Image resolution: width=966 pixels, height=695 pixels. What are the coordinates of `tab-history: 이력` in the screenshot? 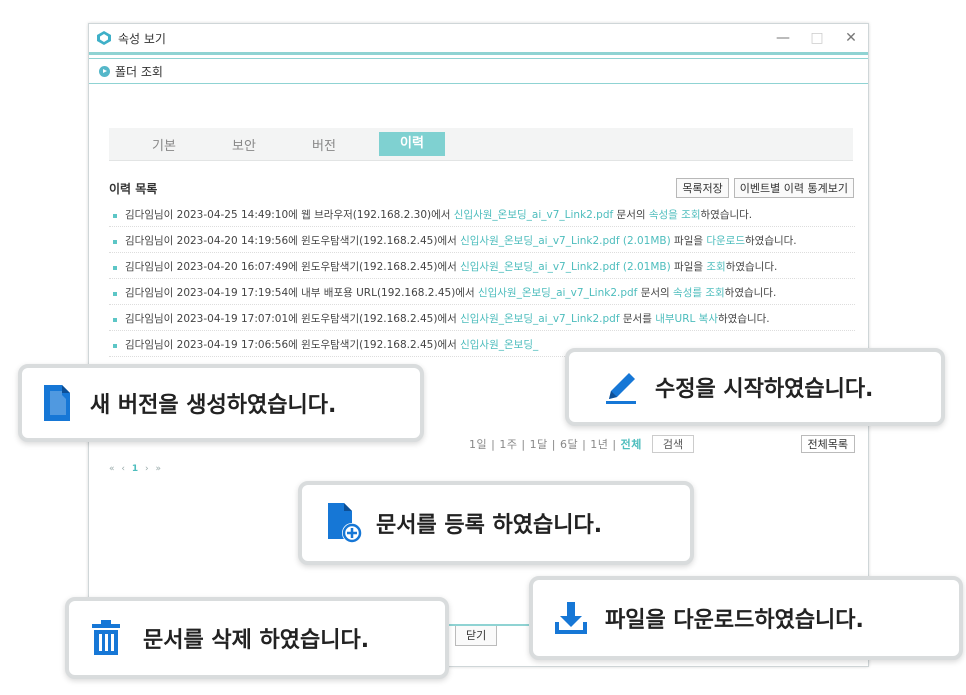 It's located at (412, 144).